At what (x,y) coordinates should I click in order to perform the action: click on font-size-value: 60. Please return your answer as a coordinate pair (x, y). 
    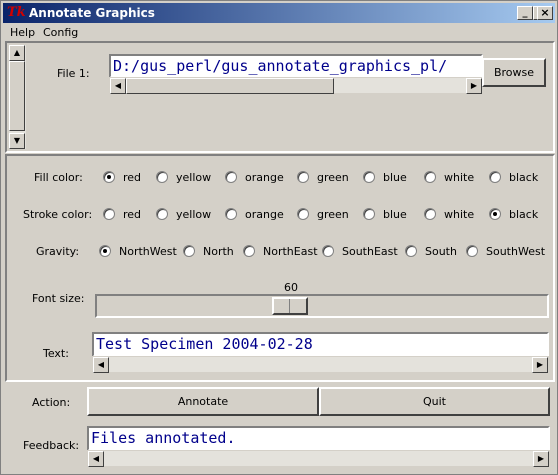
    Looking at the image, I should click on (291, 287).